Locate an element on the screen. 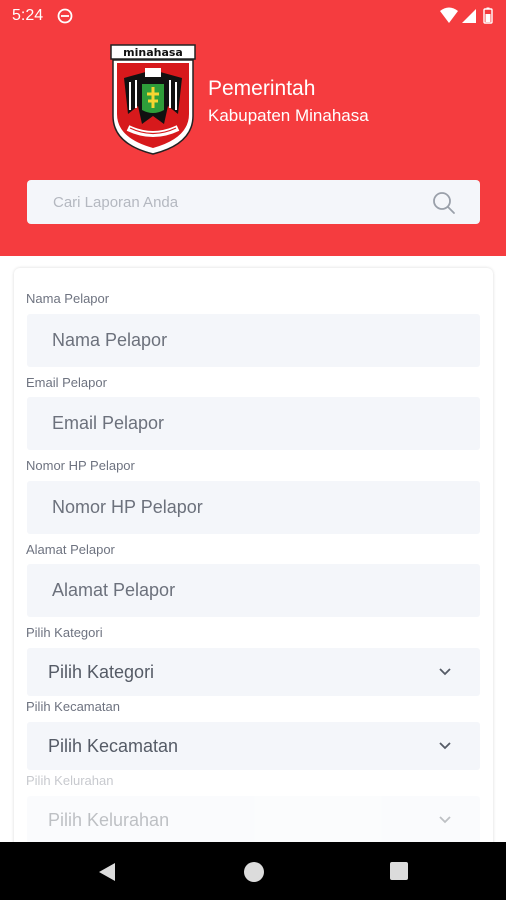  kecamatan-select: Pilih Kecamatan is located at coordinates (253, 746).